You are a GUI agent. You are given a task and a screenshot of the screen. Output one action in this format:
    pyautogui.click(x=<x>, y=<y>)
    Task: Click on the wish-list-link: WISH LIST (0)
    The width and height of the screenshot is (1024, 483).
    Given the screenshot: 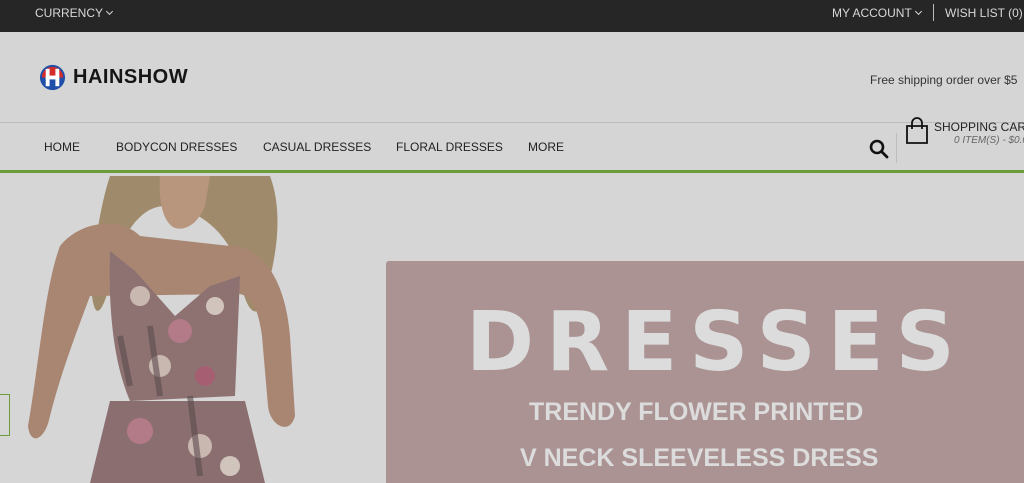 What is the action you would take?
    pyautogui.click(x=984, y=13)
    